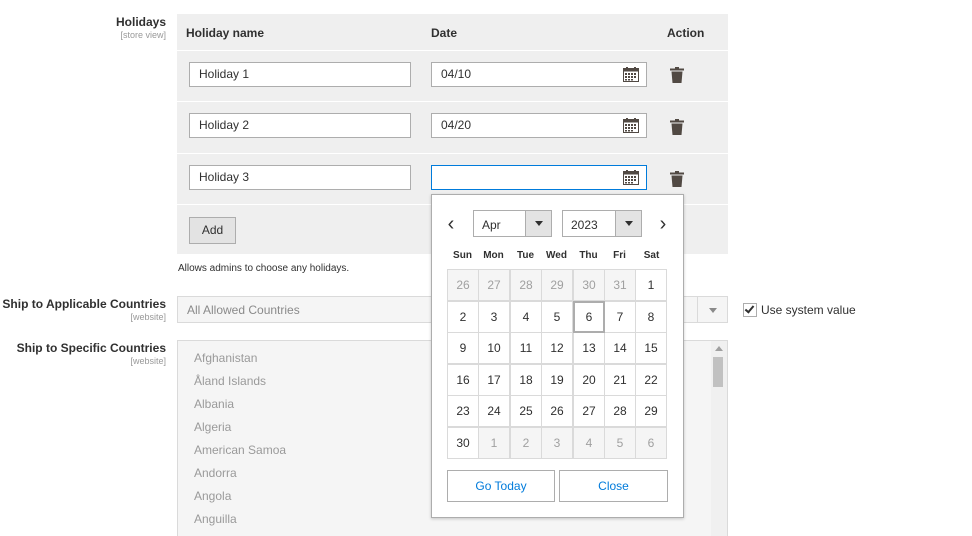  I want to click on ship-specific-label: Ship to Specific Countries [website], so click(83, 353).